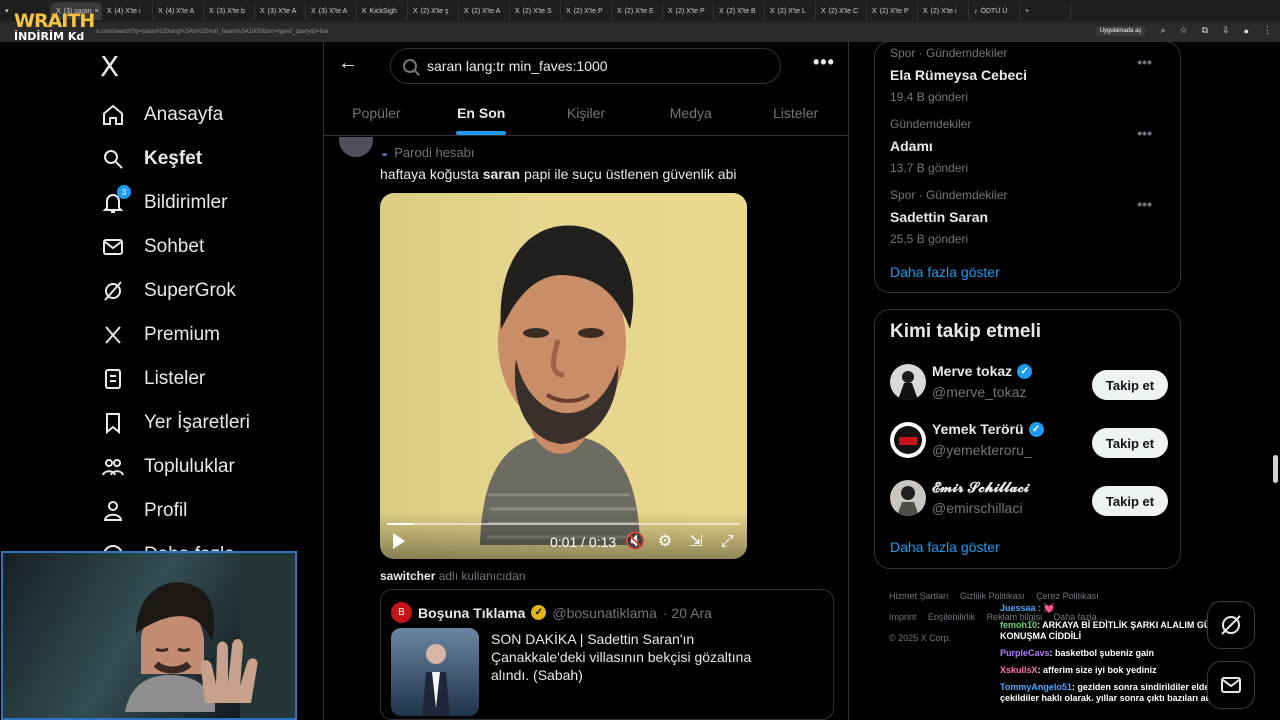 The image size is (1280, 720). What do you see at coordinates (994, 11) in the screenshot?
I see `browser-tab: ♪ ÖDTÜ Ü` at bounding box center [994, 11].